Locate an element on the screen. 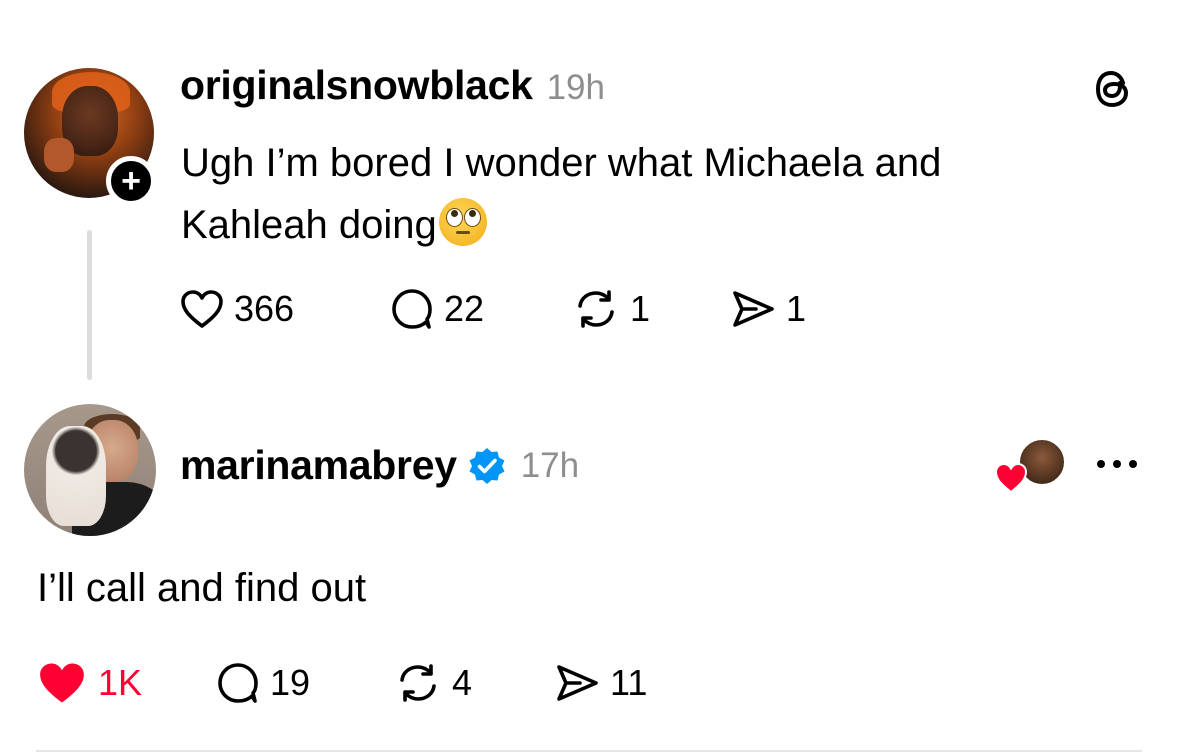 The width and height of the screenshot is (1178, 756). post2-username: marinamabrey is located at coordinates (318, 465).